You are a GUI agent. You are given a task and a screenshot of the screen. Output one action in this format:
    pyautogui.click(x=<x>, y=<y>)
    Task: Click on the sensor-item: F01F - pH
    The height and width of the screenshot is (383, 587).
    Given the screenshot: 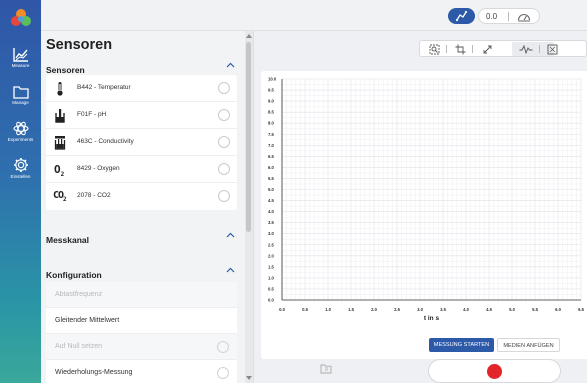 What is the action you would take?
    pyautogui.click(x=141, y=115)
    